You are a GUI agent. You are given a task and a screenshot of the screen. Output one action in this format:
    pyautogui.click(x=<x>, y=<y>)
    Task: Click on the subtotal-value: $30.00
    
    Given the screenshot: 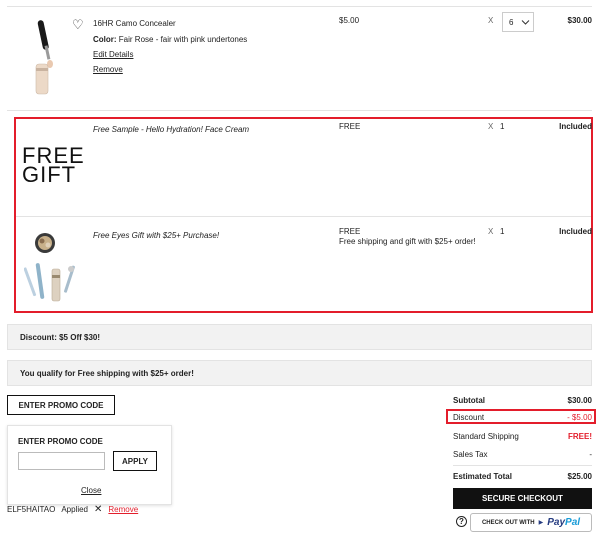 What is the action you would take?
    pyautogui.click(x=579, y=400)
    